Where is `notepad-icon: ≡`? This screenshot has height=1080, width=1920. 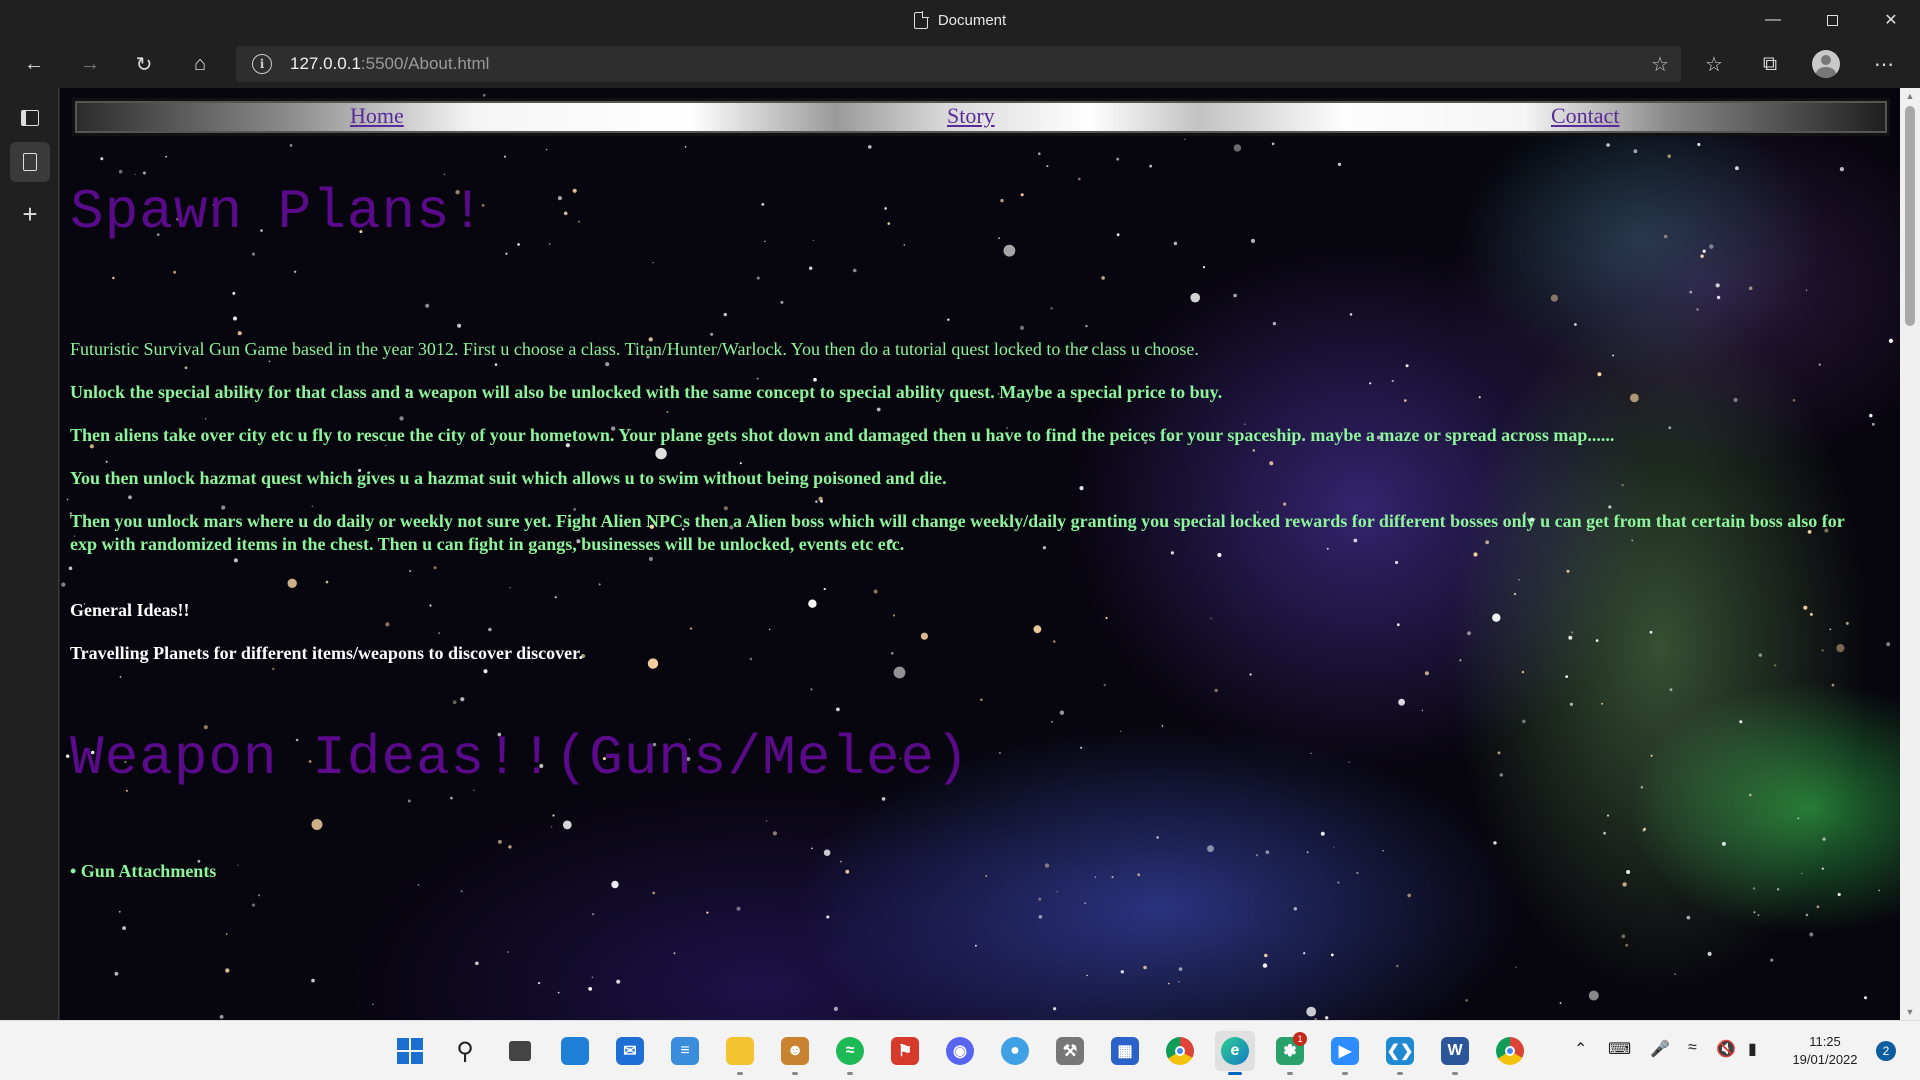
notepad-icon: ≡ is located at coordinates (685, 1051).